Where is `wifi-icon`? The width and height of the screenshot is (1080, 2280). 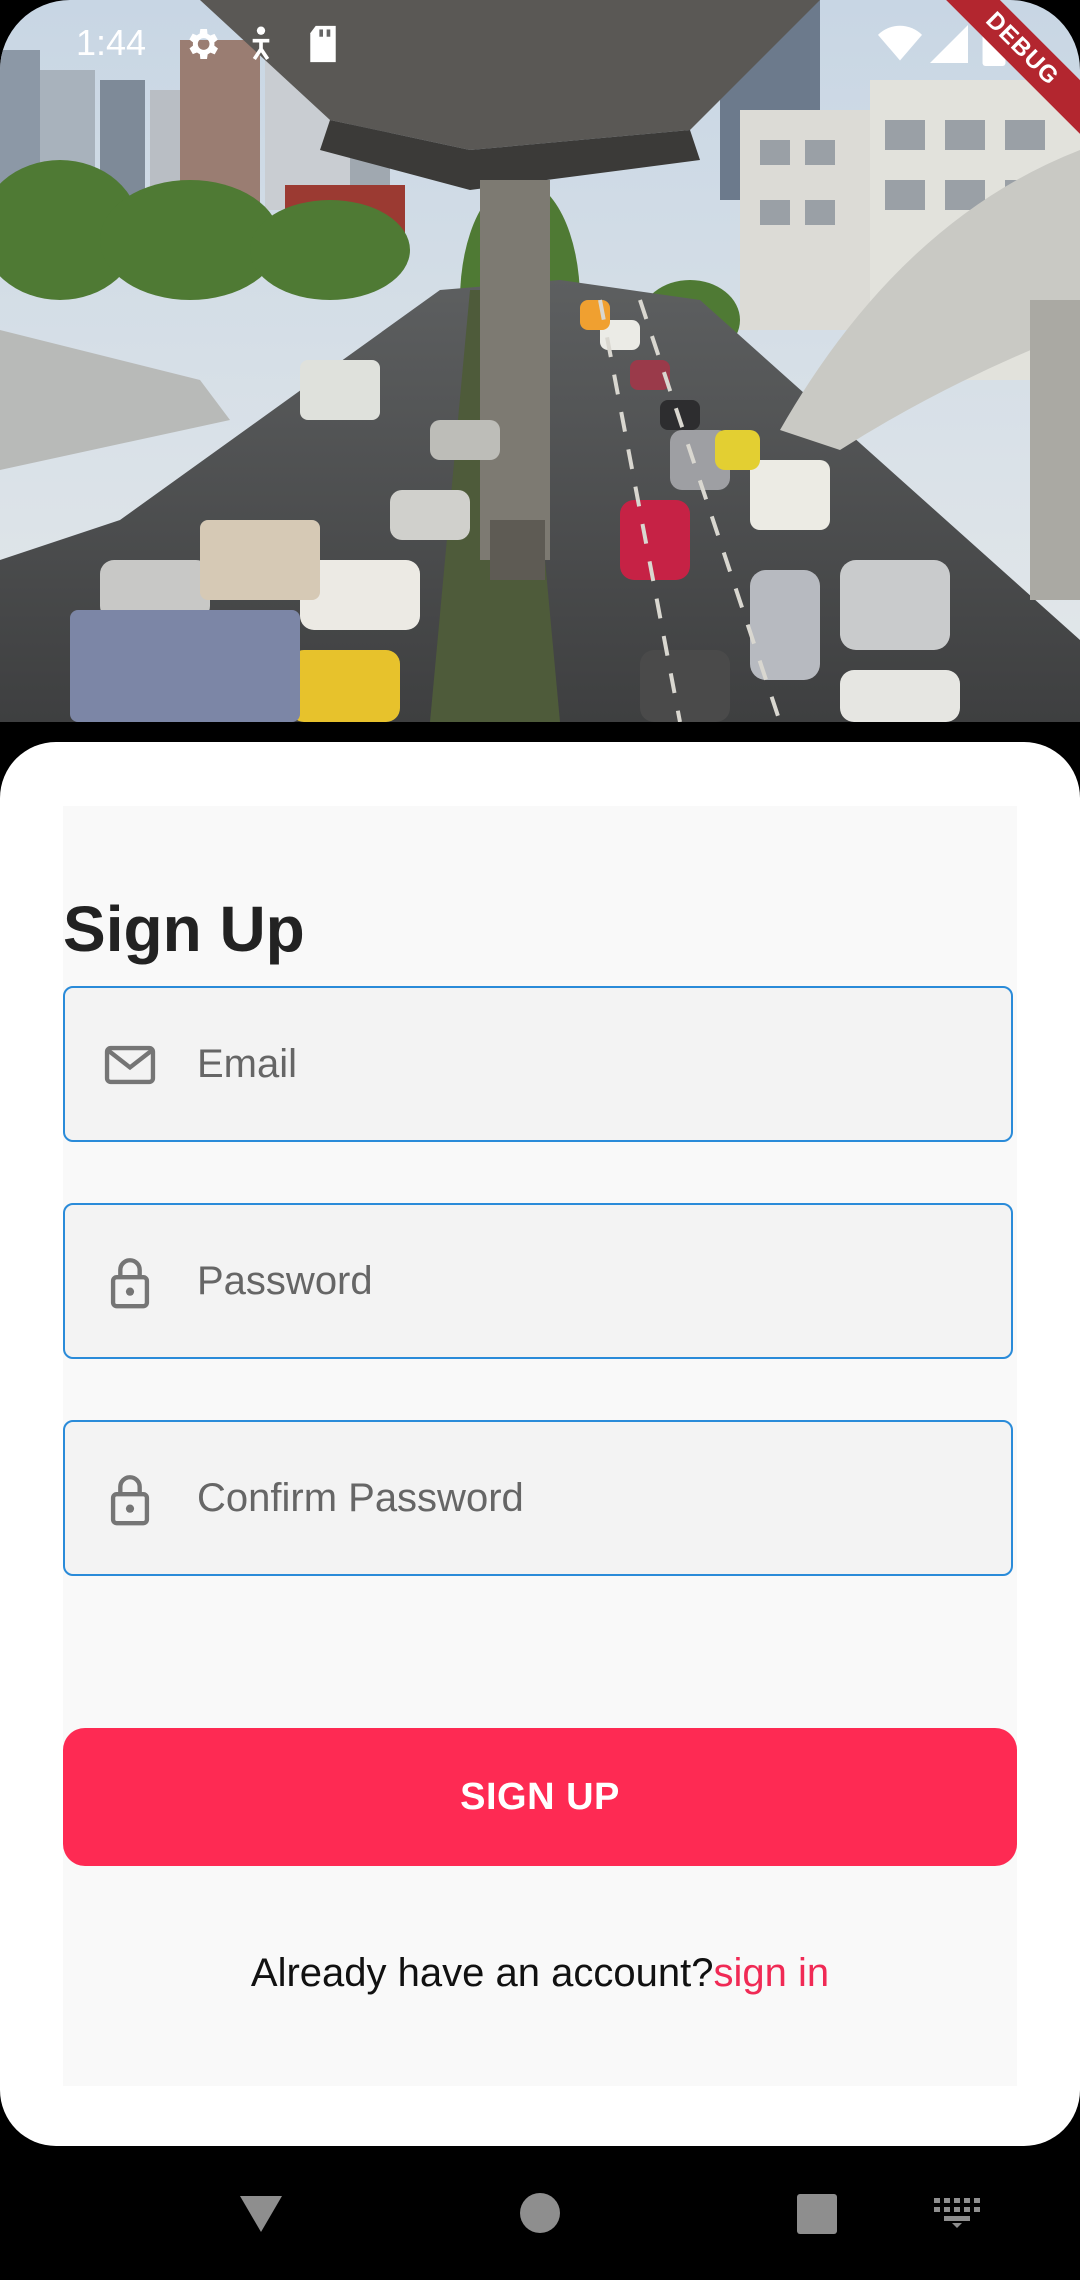 wifi-icon is located at coordinates (900, 46).